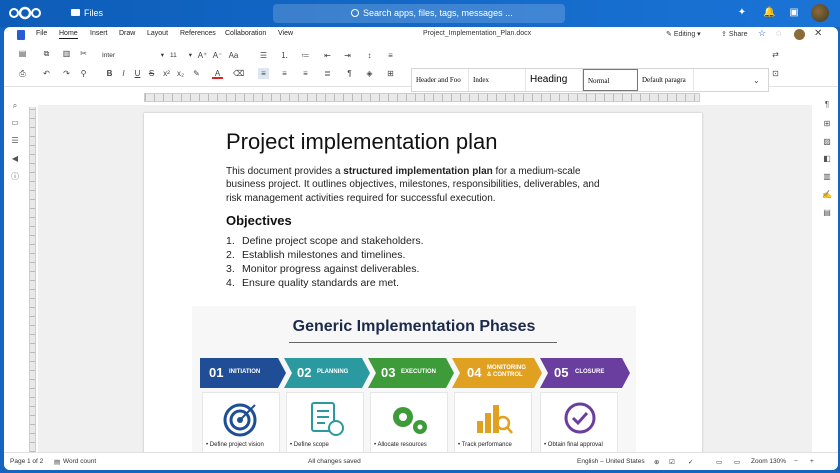 Image resolution: width=840 pixels, height=473 pixels. Describe the element at coordinates (737, 462) in the screenshot. I see `fit-width-icon: ▭` at that location.